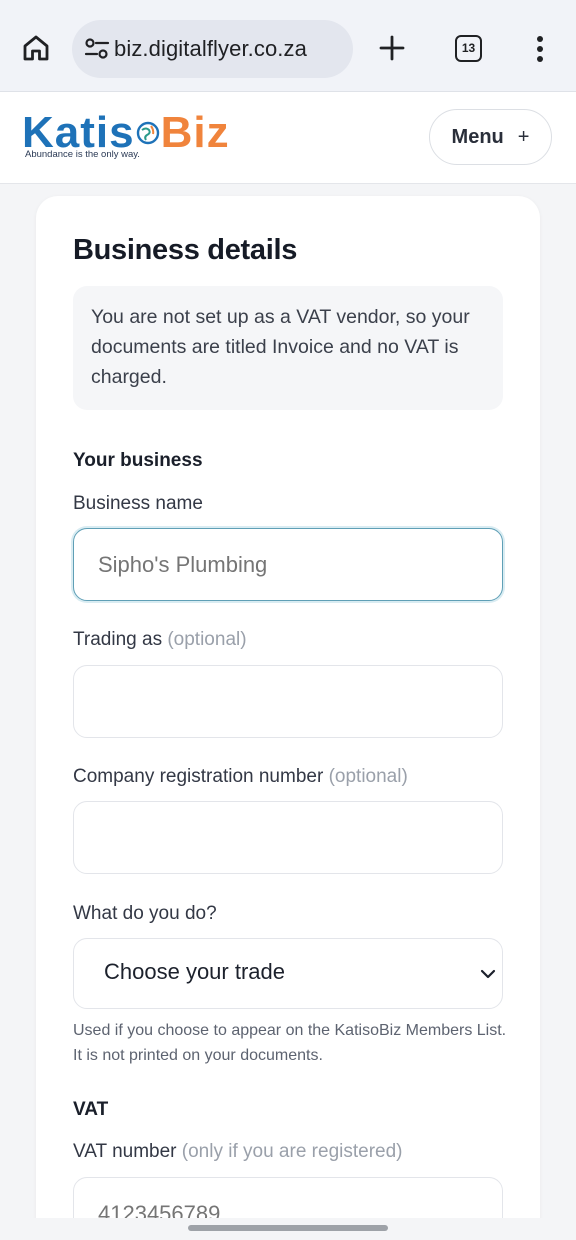  What do you see at coordinates (138, 460) in the screenshot?
I see `section-your-business: Your business` at bounding box center [138, 460].